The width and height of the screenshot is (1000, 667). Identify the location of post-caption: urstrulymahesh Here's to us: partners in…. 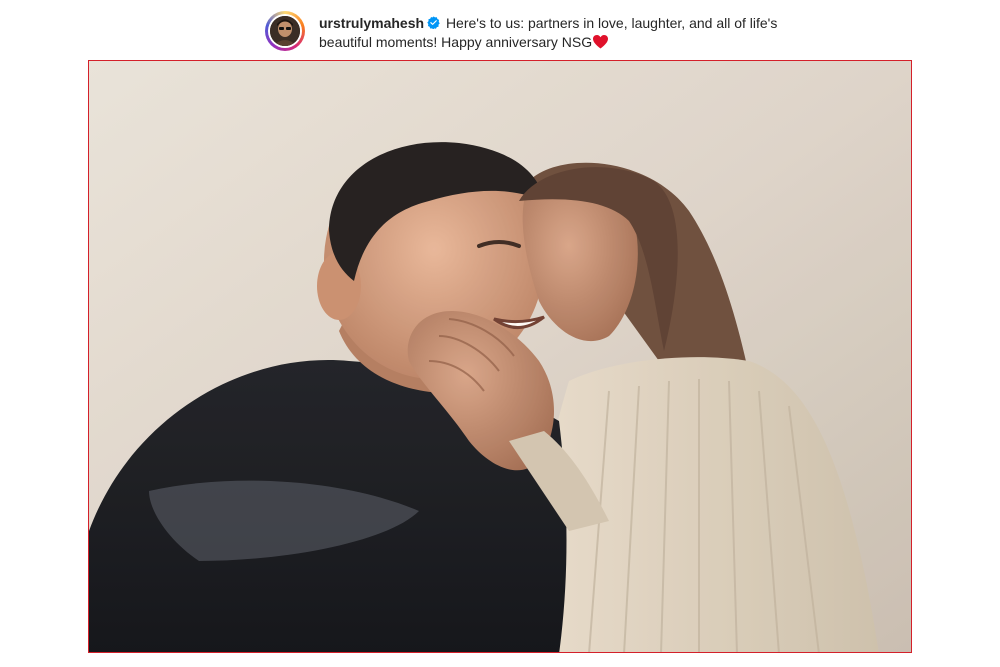
(554, 33).